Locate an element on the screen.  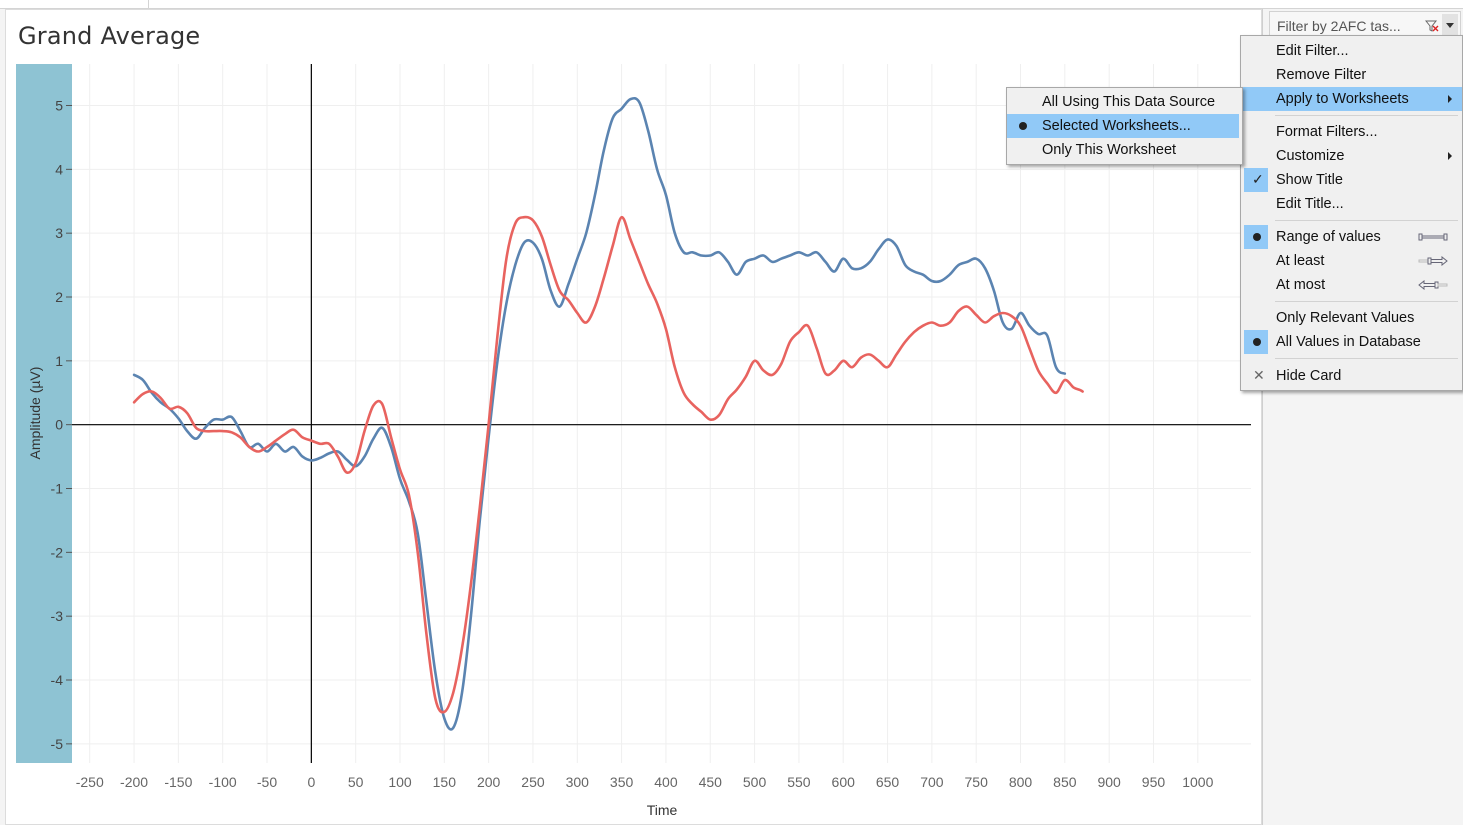
checkmark-icon: ✓ is located at coordinates (1258, 179).